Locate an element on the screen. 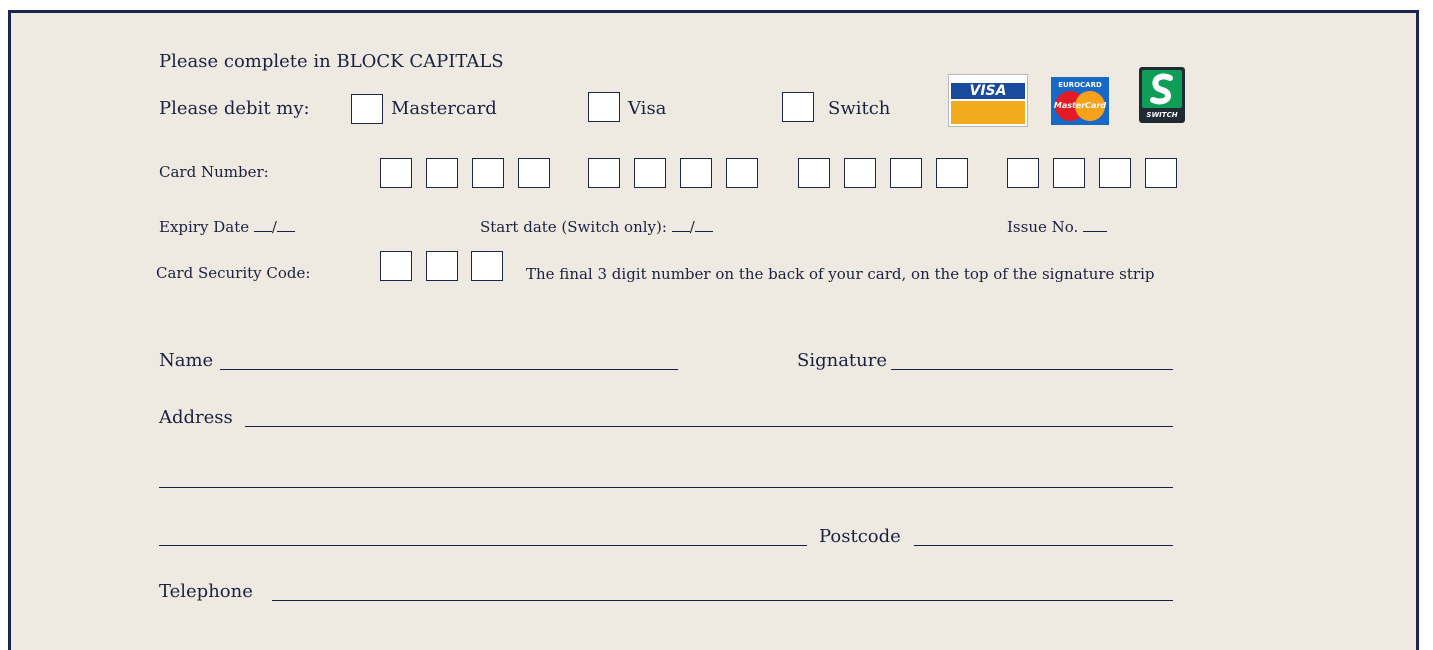 The width and height of the screenshot is (1433, 650). eurocard-mastercard-logo: EUROCARD MasterCard is located at coordinates (1080, 101).